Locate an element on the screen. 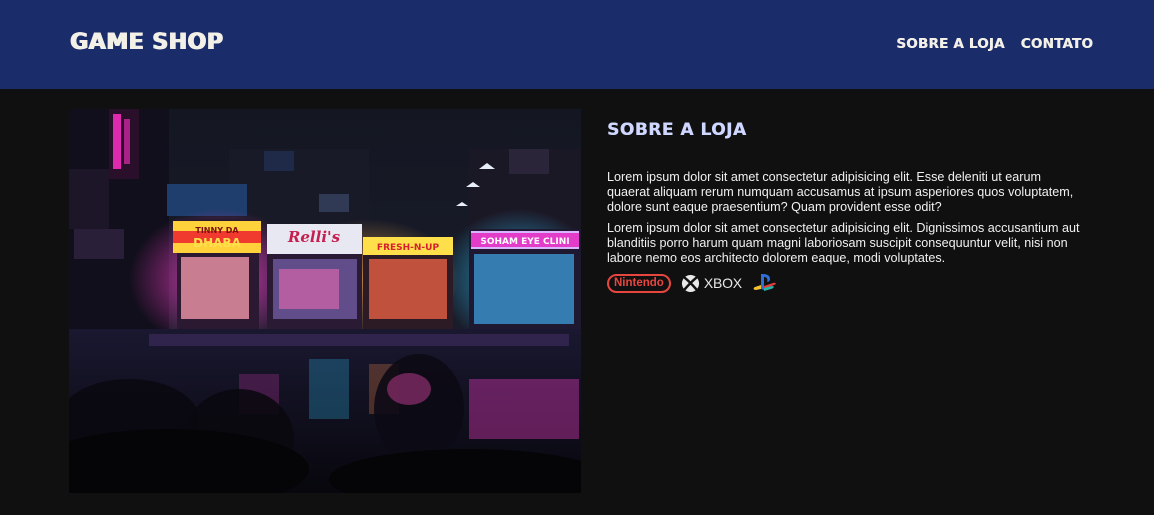 This screenshot has height=515, width=1154. site-logo: GAME SHOP is located at coordinates (146, 42).